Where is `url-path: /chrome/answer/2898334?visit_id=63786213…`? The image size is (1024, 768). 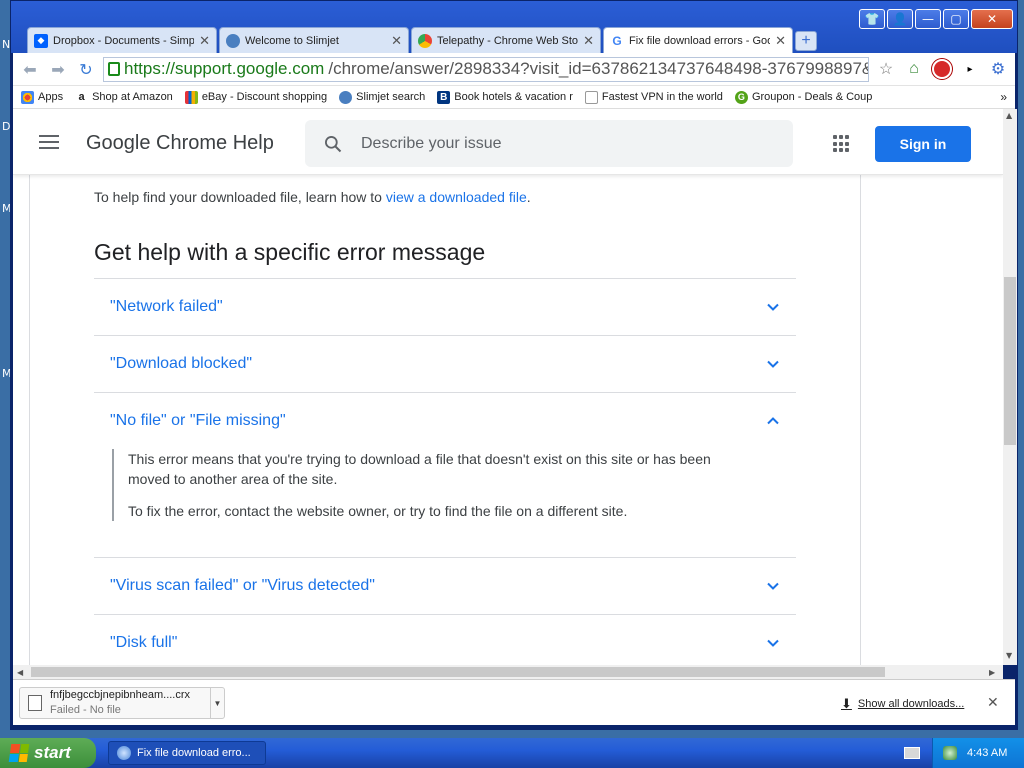
url-path: /chrome/answer/2898334?visit_id=63786213… is located at coordinates (598, 68).